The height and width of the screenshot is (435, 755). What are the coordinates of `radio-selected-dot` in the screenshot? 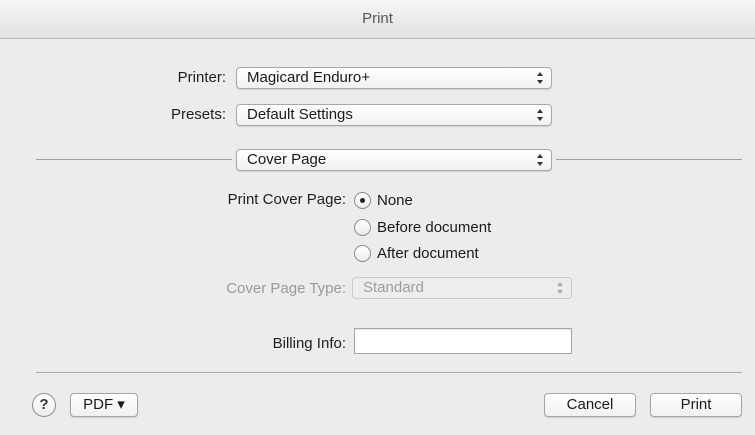 It's located at (362, 200).